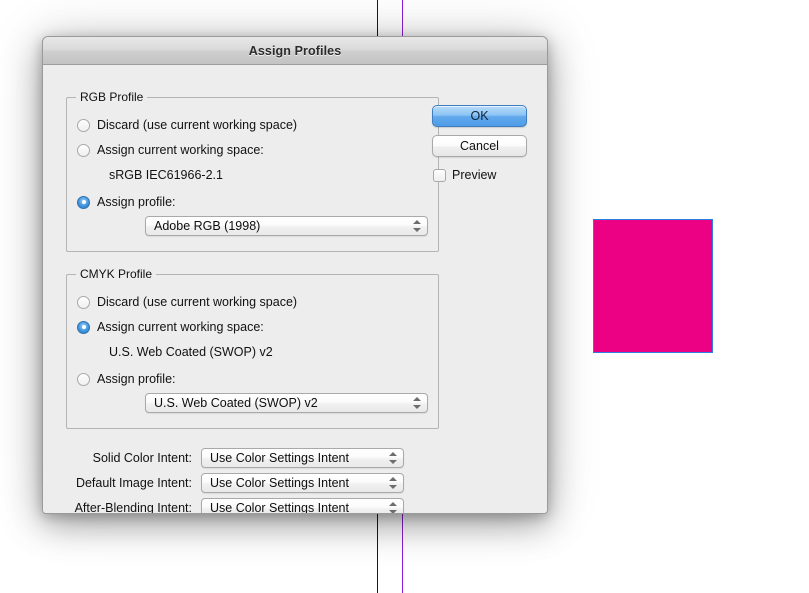 This screenshot has width=809, height=593. What do you see at coordinates (197, 302) in the screenshot?
I see `cmyk-discard-label: Discard (use current working space)` at bounding box center [197, 302].